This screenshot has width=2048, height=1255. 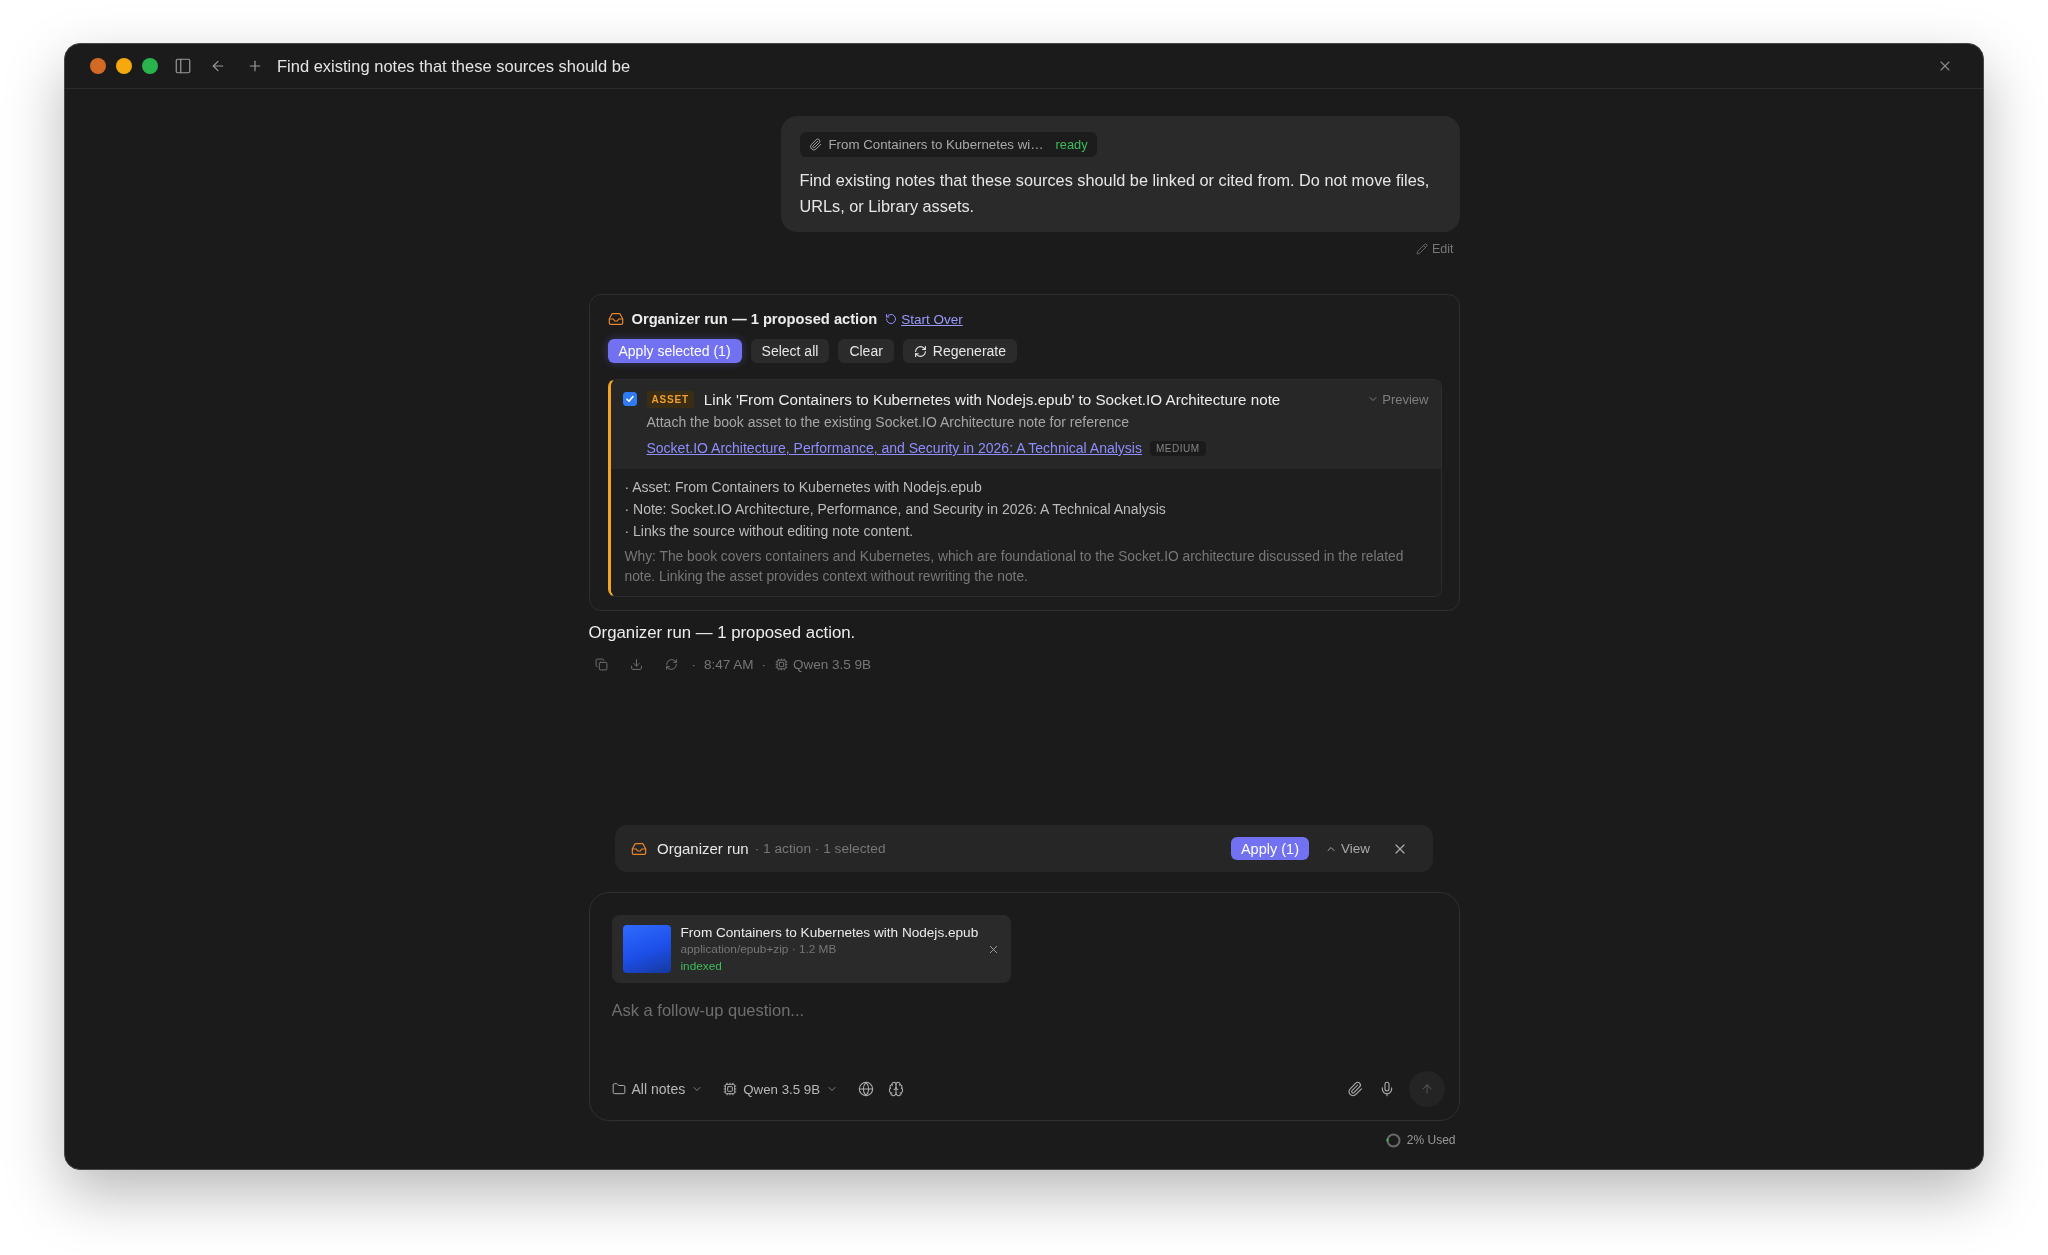 I want to click on checkbox, so click(x=629, y=399).